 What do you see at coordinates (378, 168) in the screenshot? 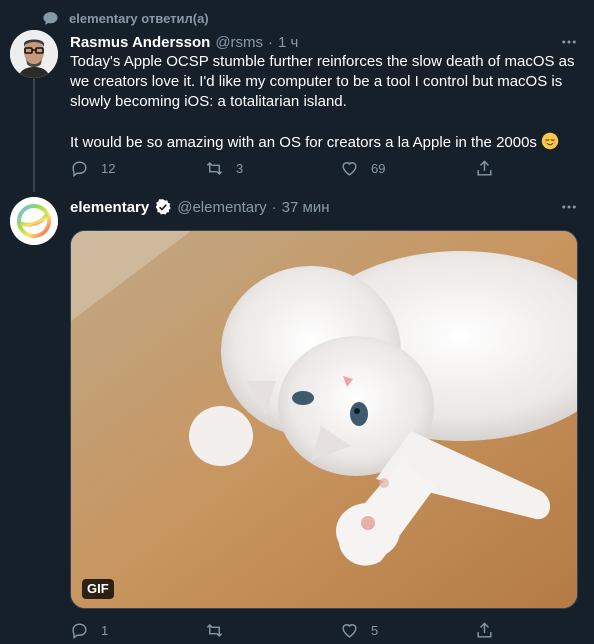
I see `like-count: 69` at bounding box center [378, 168].